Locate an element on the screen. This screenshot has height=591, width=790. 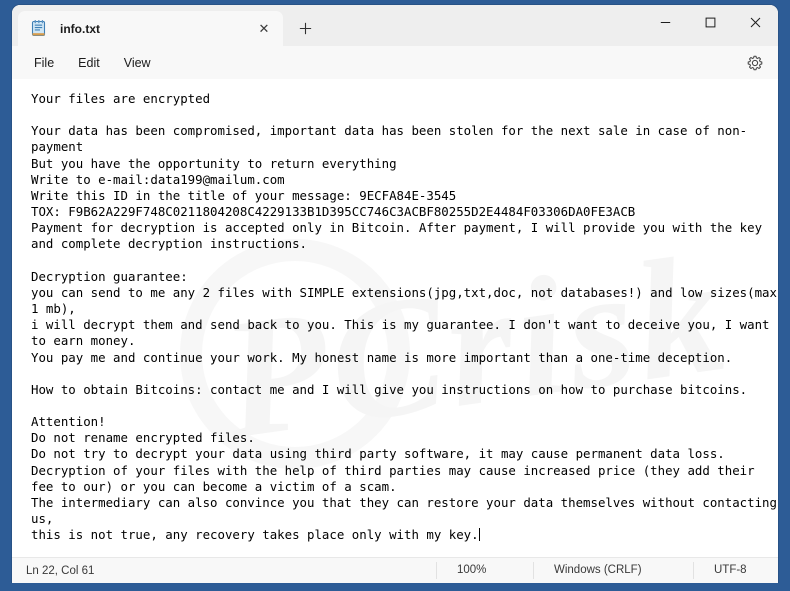
plus-icon is located at coordinates (305, 28).